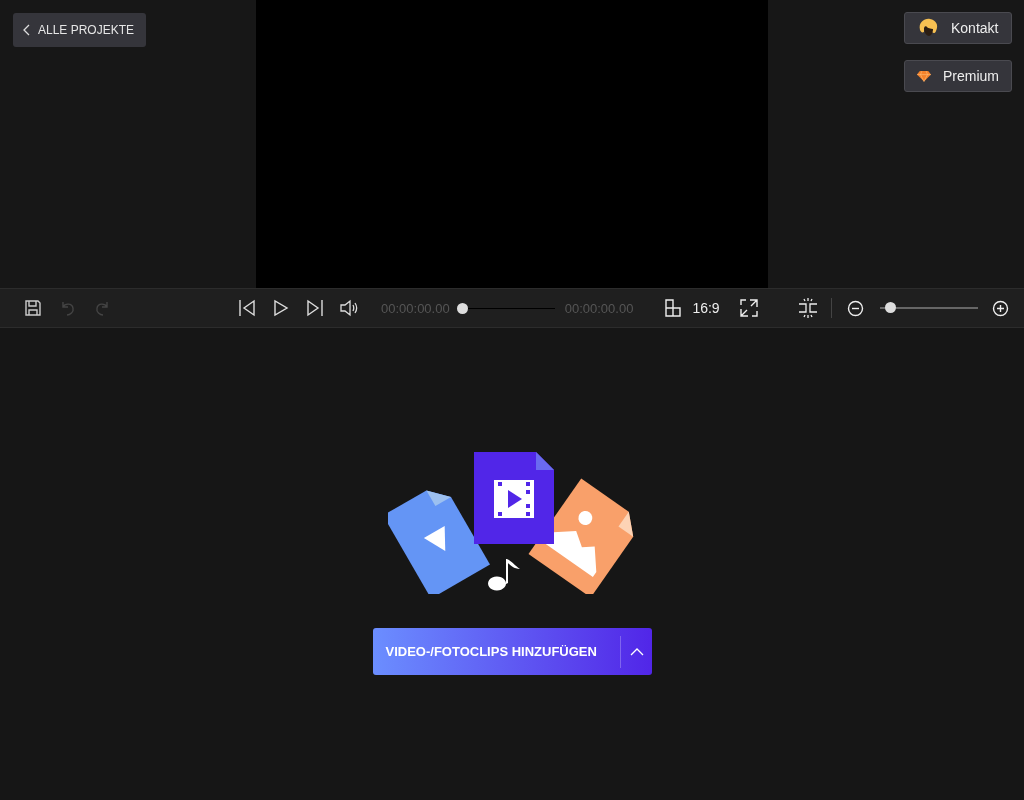 The image size is (1024, 800). I want to click on add-clips-button: VIDEO-/FOTOCLIPS HINZUFÜGEN, so click(512, 651).